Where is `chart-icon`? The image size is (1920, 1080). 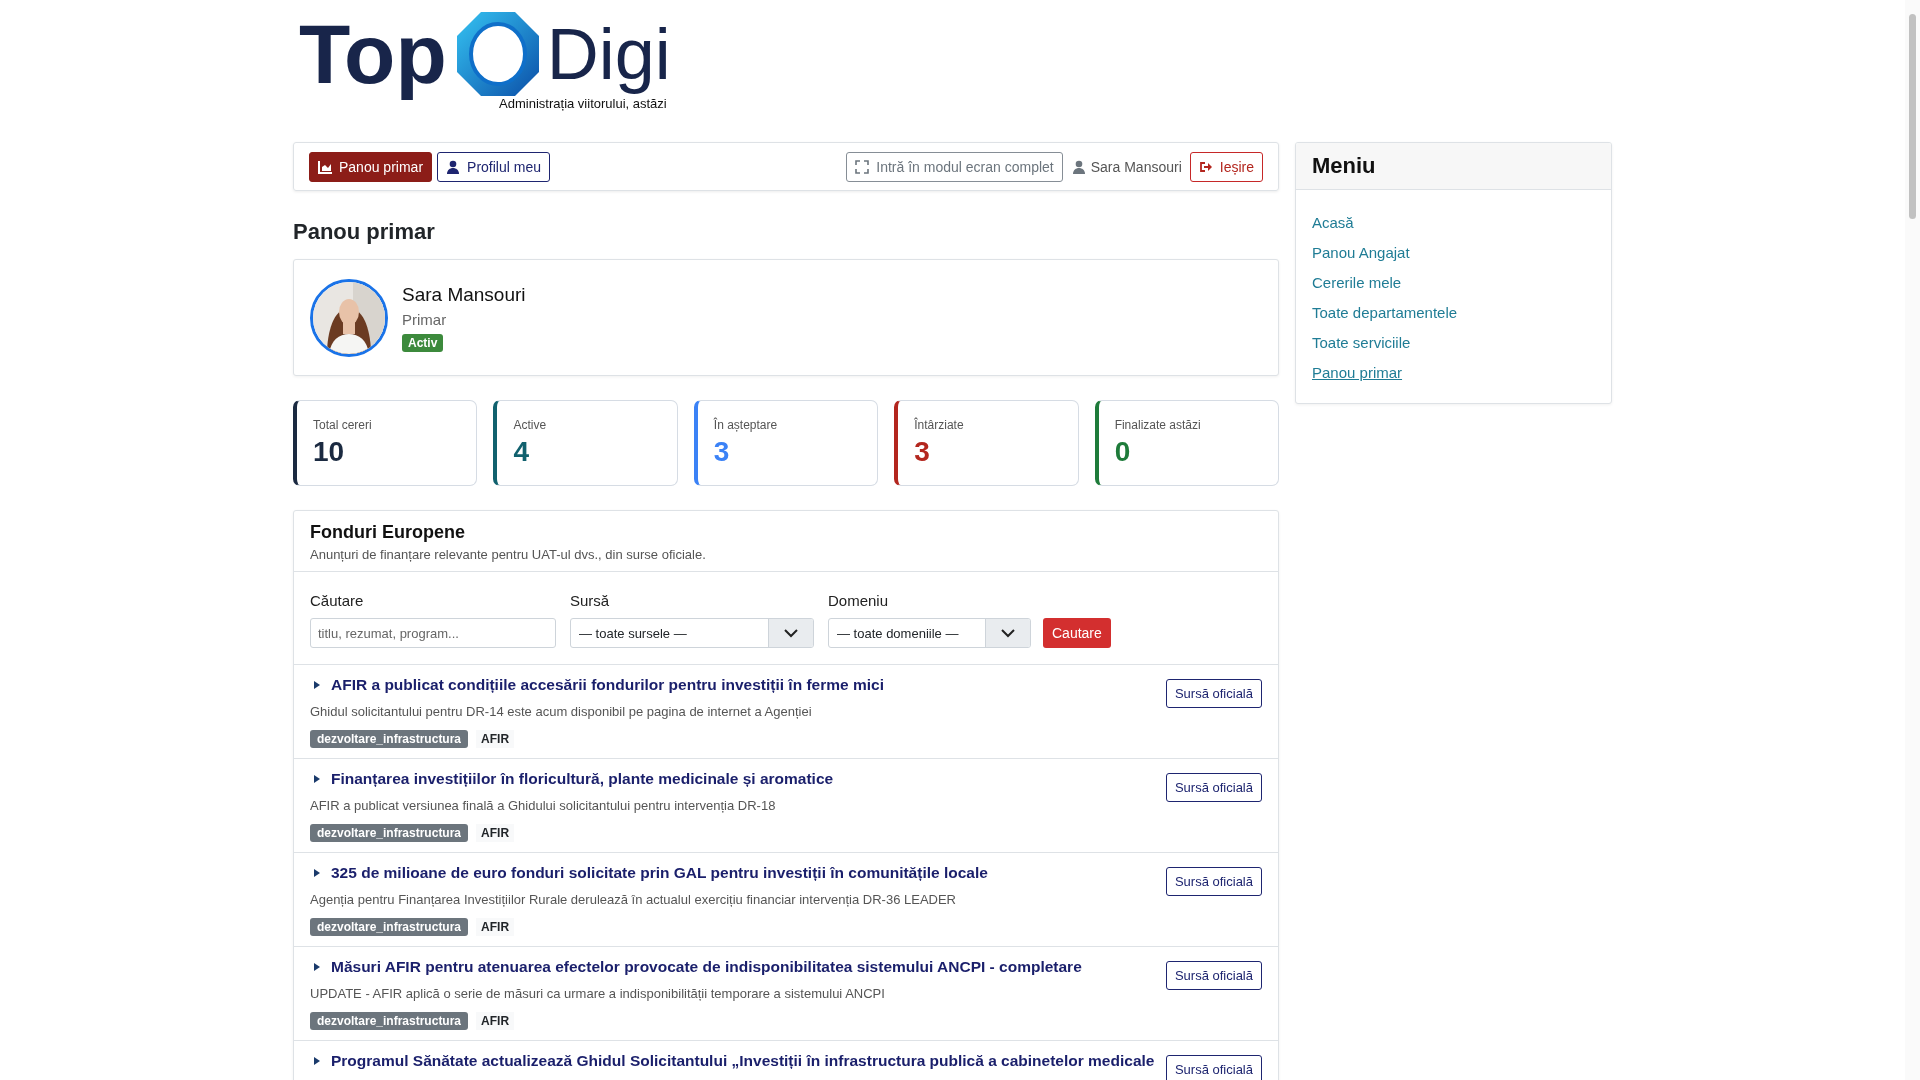
chart-icon is located at coordinates (325, 166).